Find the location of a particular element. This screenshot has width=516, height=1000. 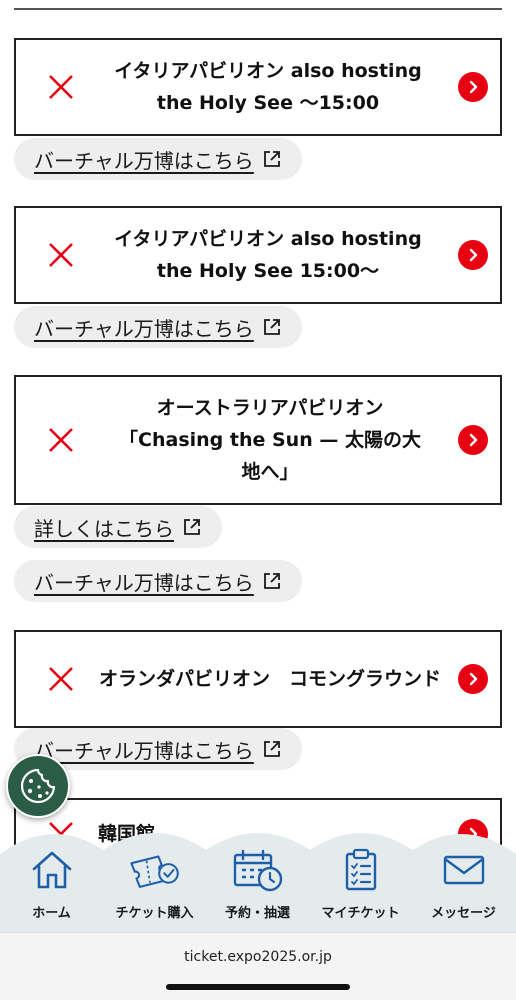

link-label: 詳しくはこちら is located at coordinates (104, 528).